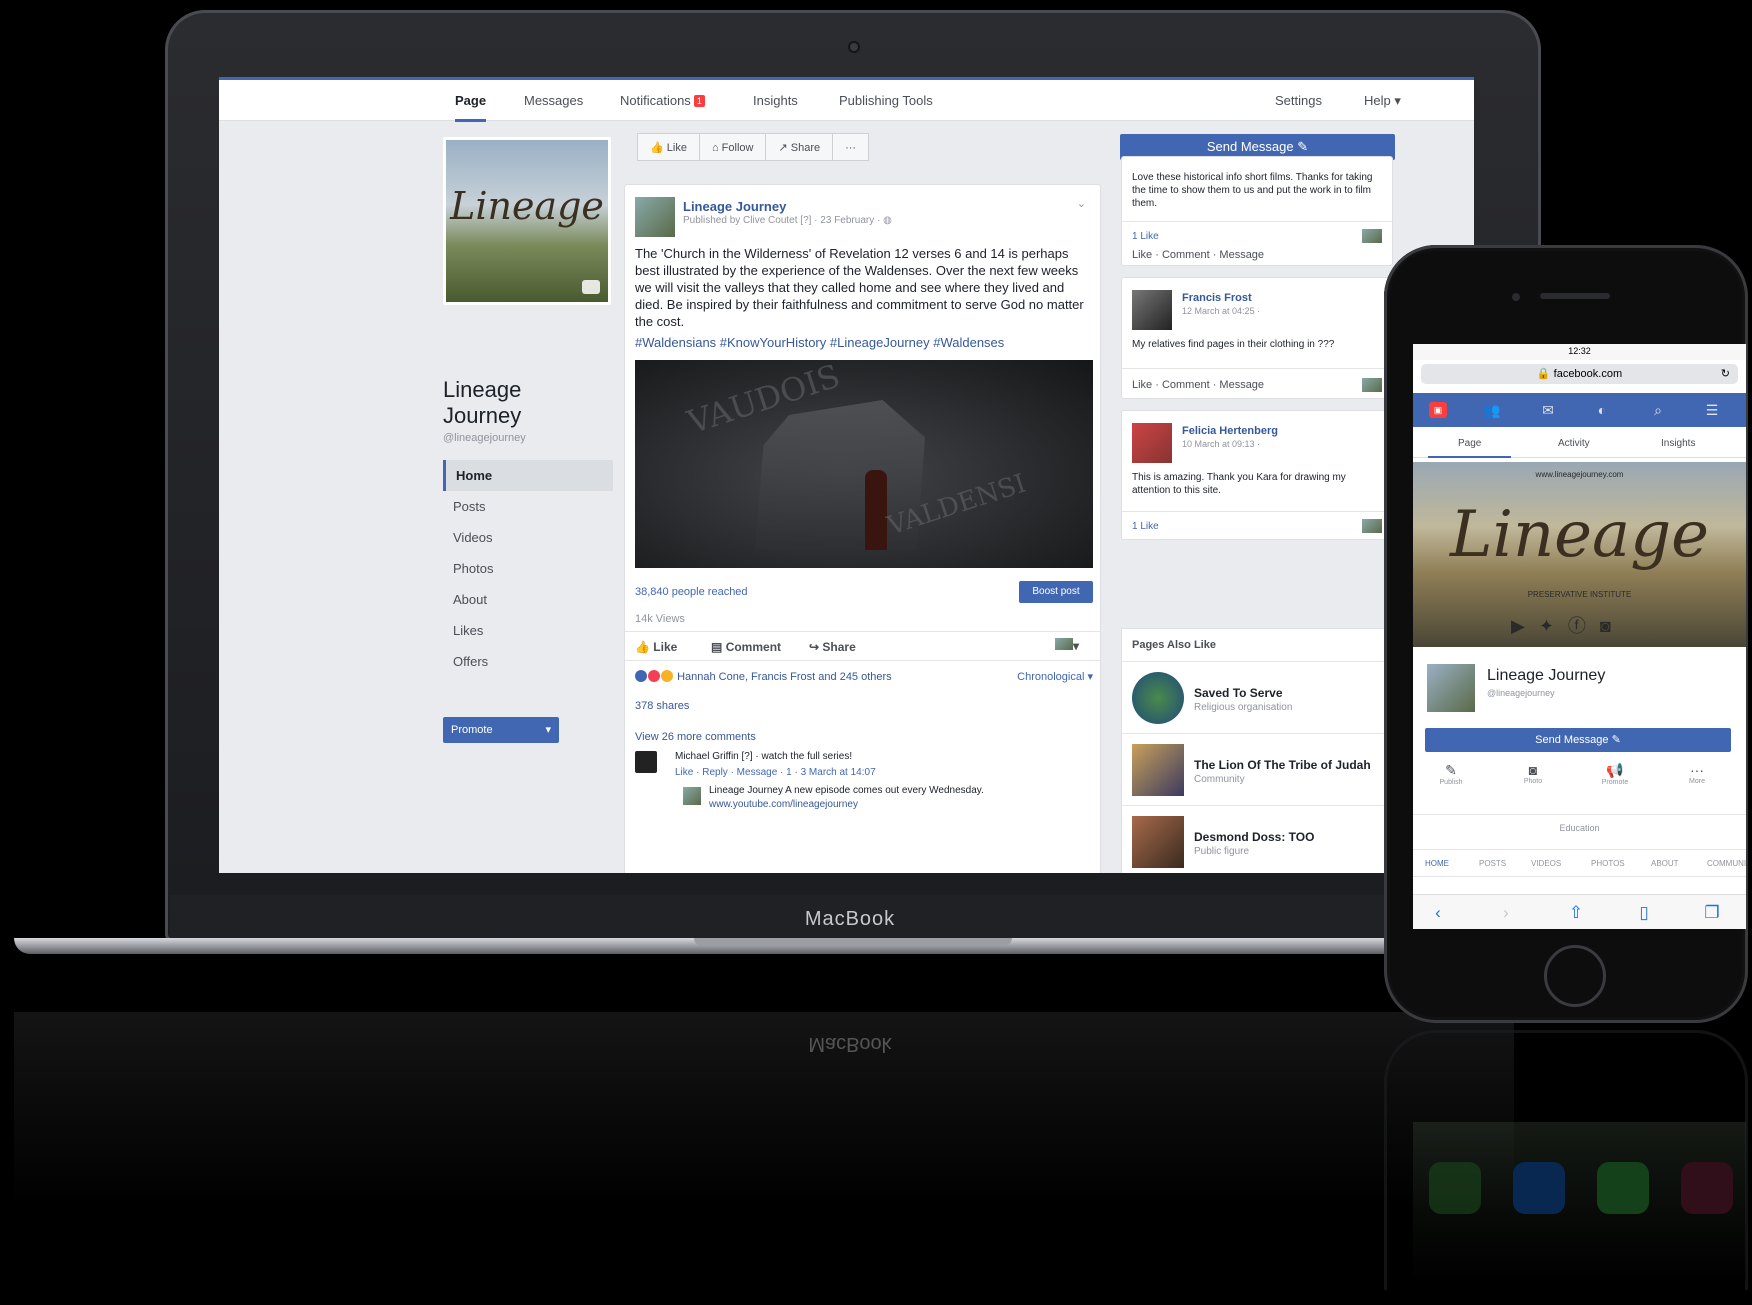 The height and width of the screenshot is (1305, 1752). What do you see at coordinates (528, 630) in the screenshot?
I see `nav-item-likes: Likes` at bounding box center [528, 630].